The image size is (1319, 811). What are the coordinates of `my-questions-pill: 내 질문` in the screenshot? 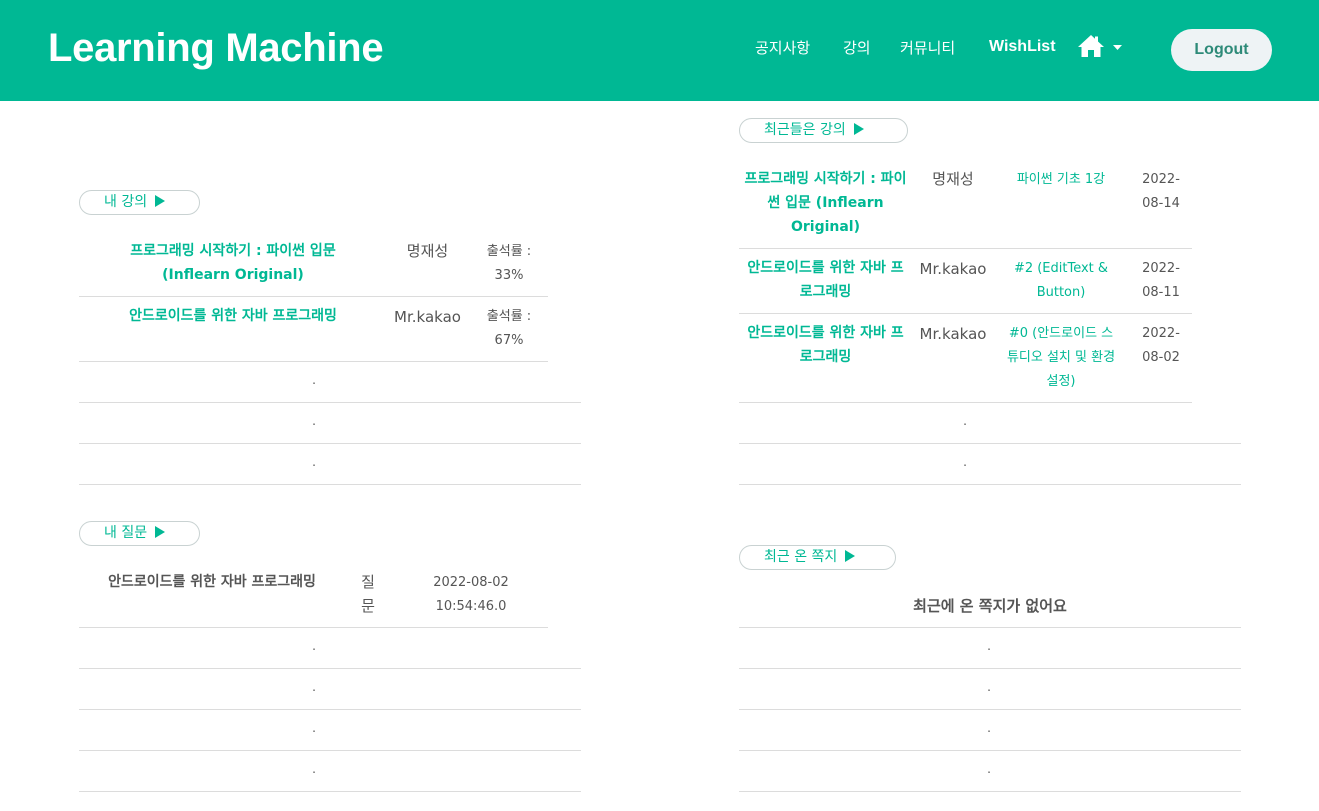 It's located at (139, 533).